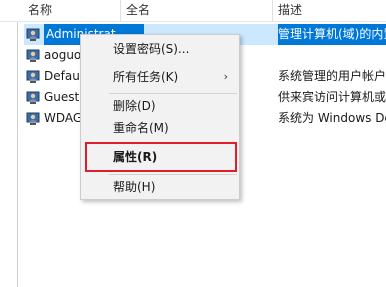  I want to click on column-header-fullname: 全名, so click(138, 10).